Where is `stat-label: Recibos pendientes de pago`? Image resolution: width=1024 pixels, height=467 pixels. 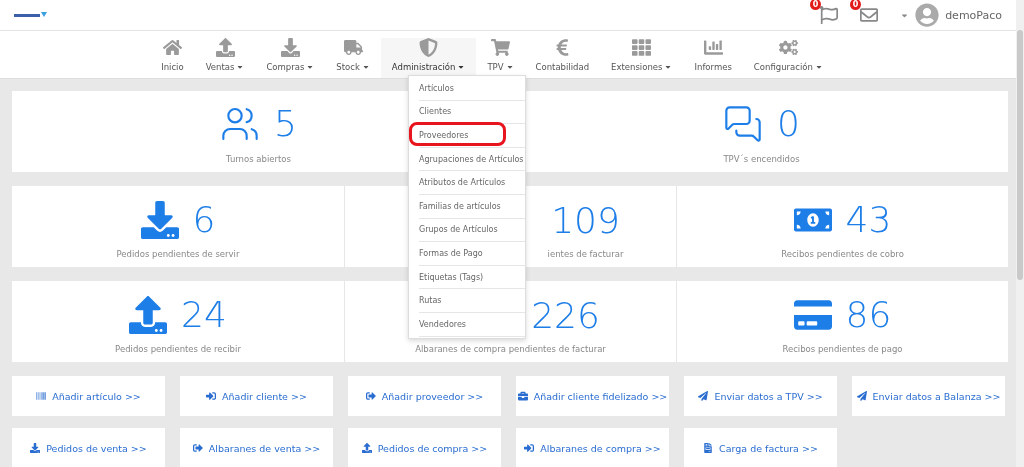 stat-label: Recibos pendientes de pago is located at coordinates (842, 349).